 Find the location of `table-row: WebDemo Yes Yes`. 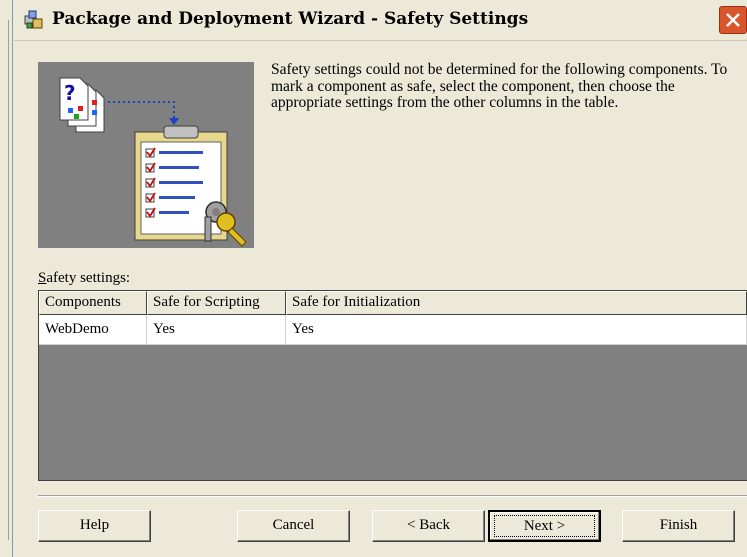

table-row: WebDemo Yes Yes is located at coordinates (393, 330).